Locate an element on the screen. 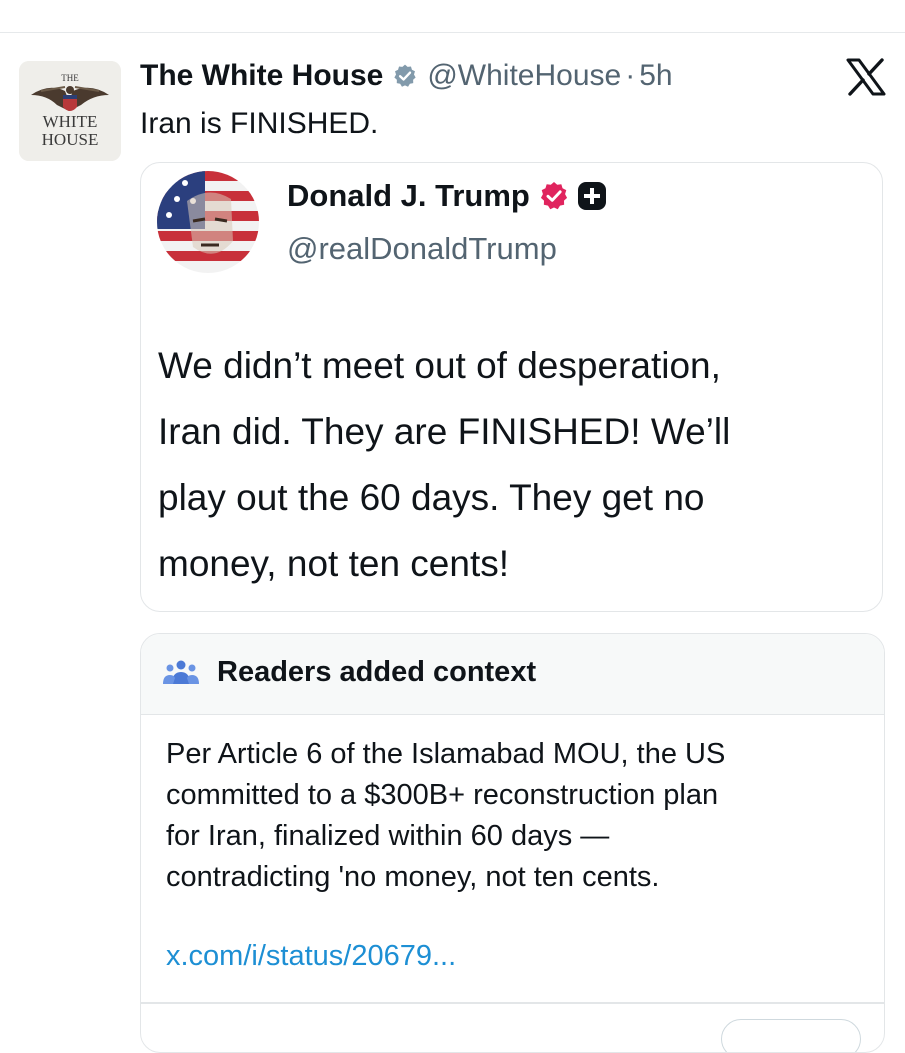  avatar-text-white: WHITE is located at coordinates (70, 121).